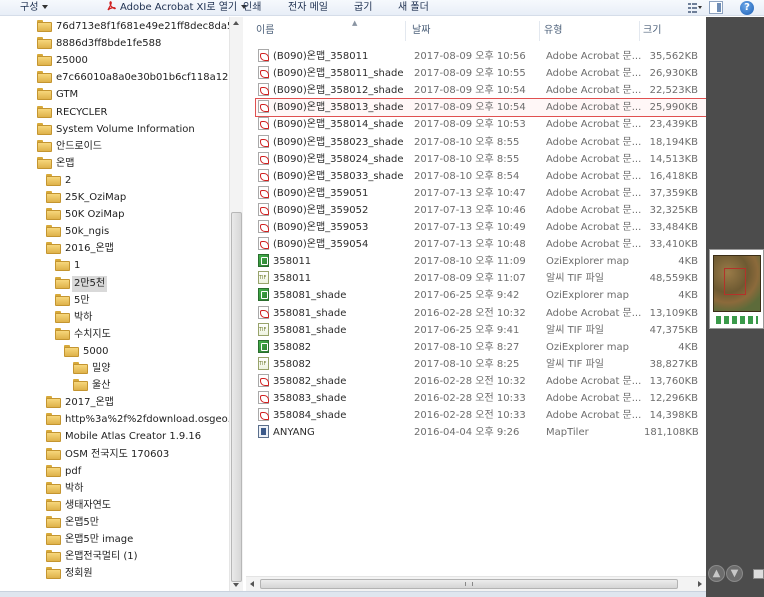  I want to click on navigation-scrollbar, so click(236, 304).